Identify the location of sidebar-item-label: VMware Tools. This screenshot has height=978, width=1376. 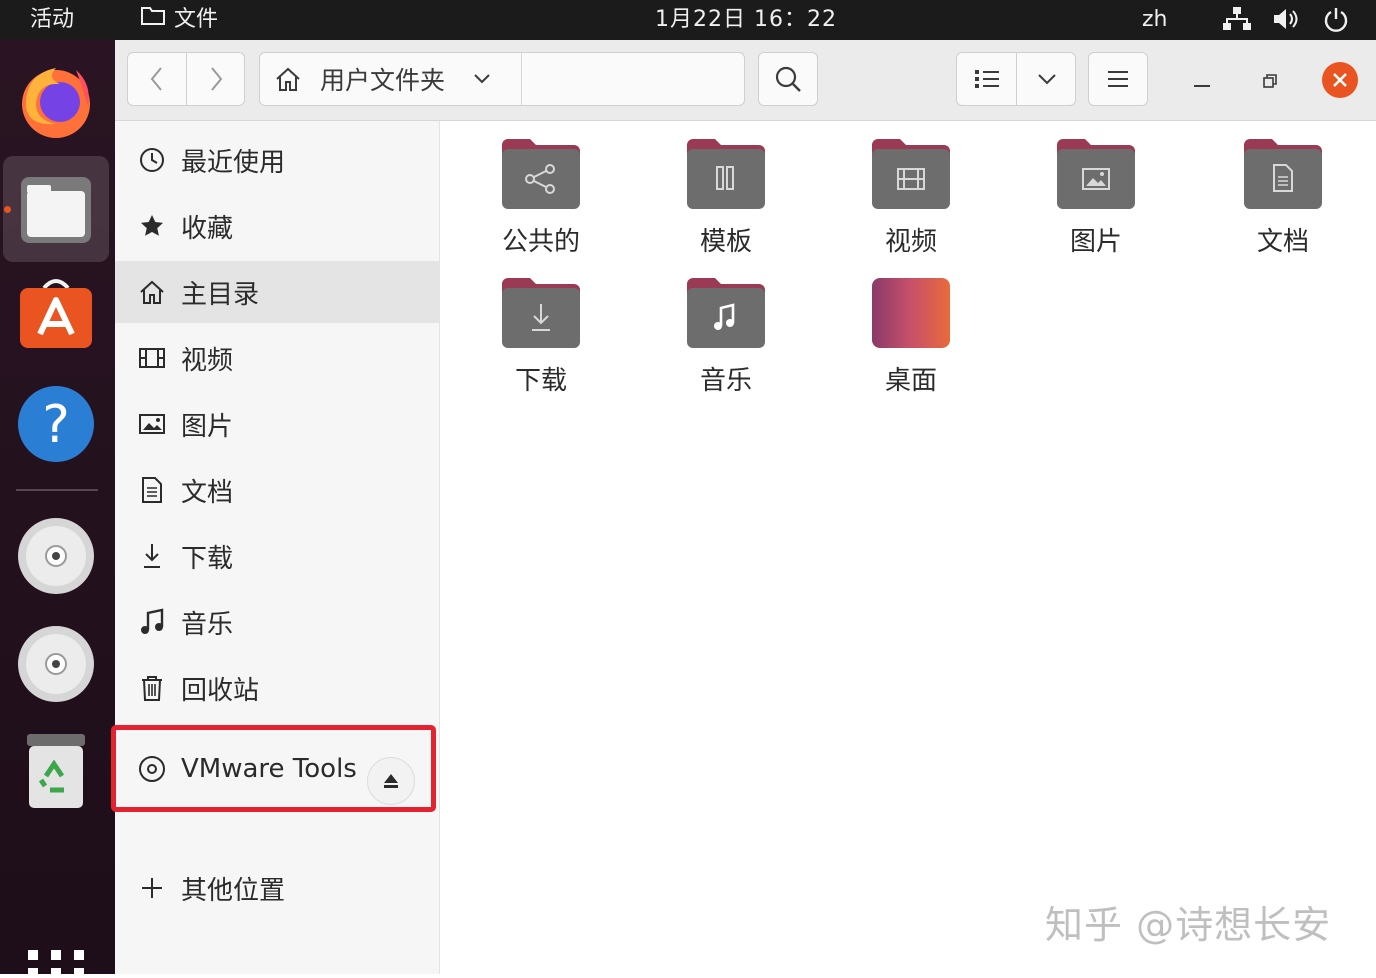
(269, 769).